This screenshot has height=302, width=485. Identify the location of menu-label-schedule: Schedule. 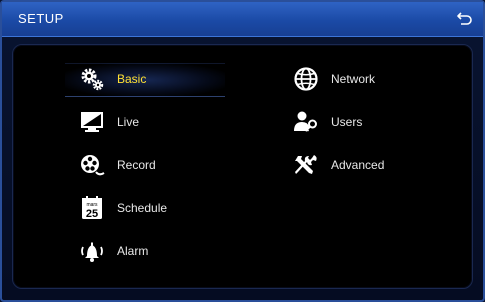
(142, 208).